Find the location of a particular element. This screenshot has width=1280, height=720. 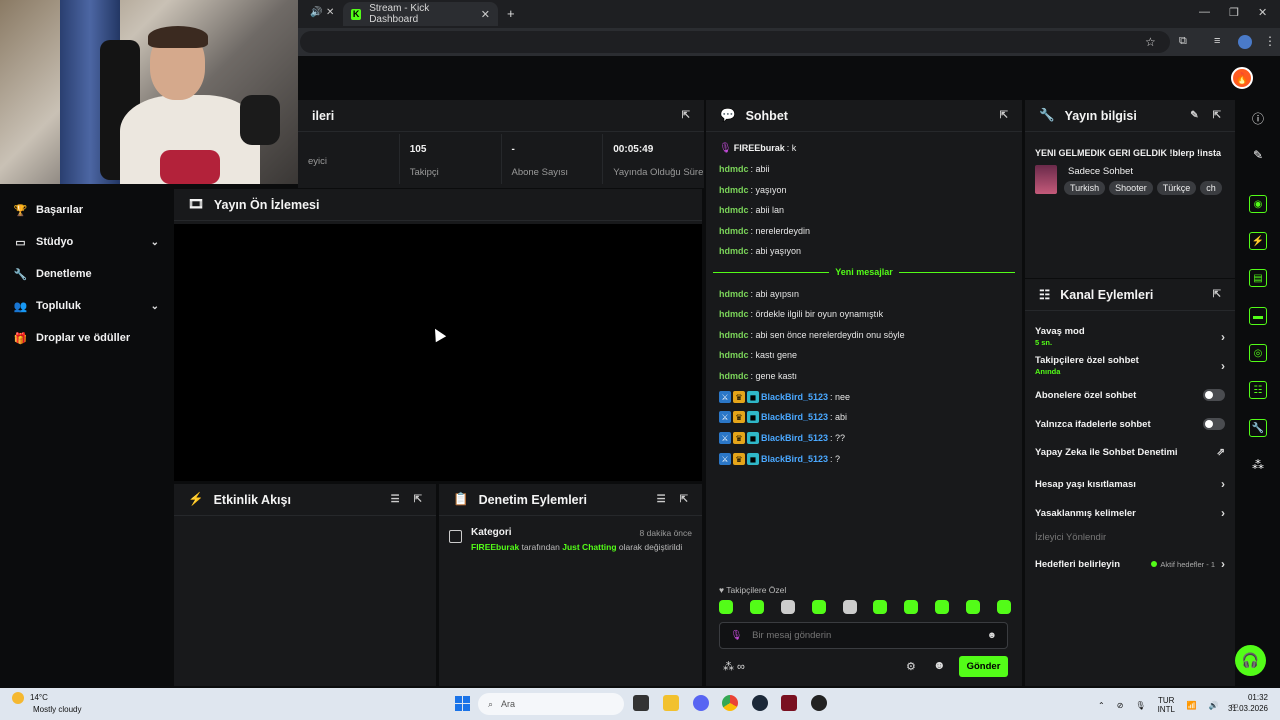

emoji-icon: ☻ is located at coordinates (992, 635).